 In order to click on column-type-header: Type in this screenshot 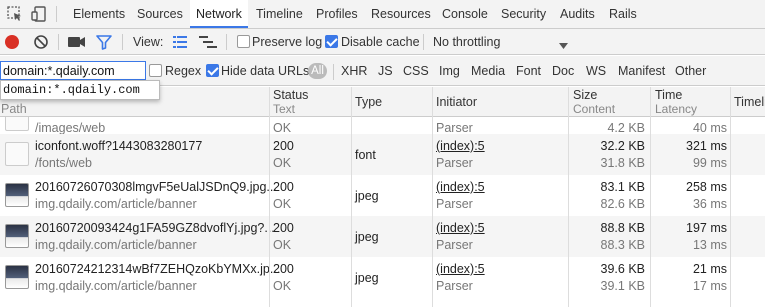, I will do `click(368, 102)`.